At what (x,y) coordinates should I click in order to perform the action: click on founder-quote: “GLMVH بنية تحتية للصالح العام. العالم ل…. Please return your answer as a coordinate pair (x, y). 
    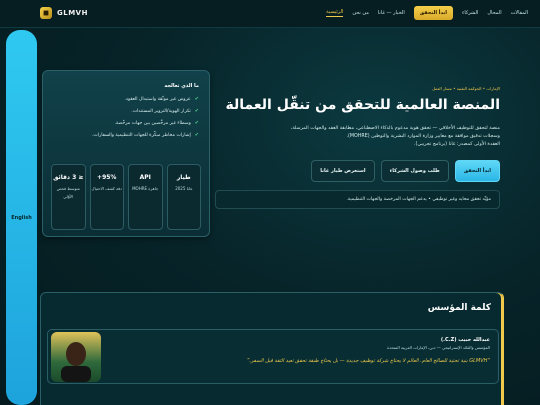
    Looking at the image, I should click on (368, 361).